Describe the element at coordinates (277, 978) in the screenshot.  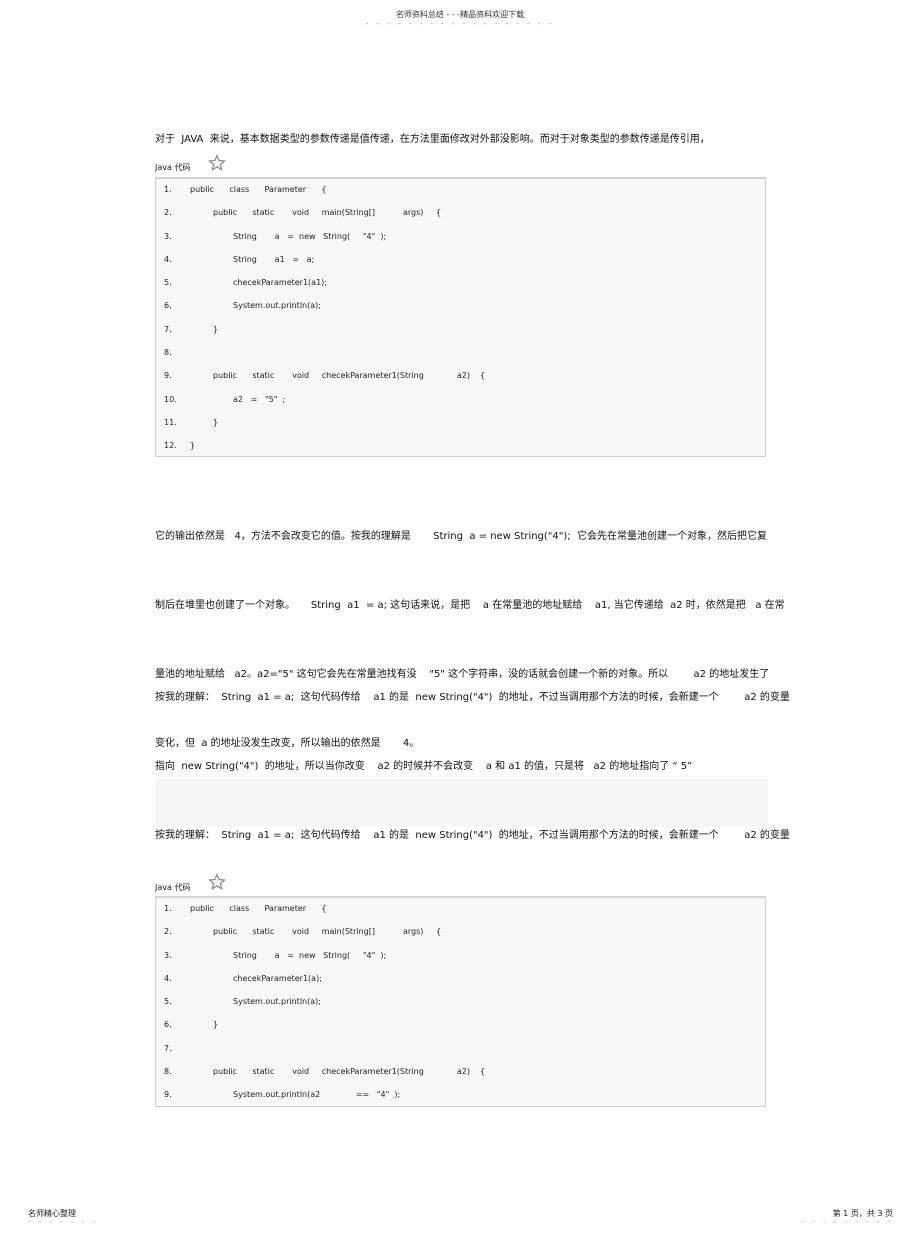
I see `code-text: checekParameter1(a);` at that location.